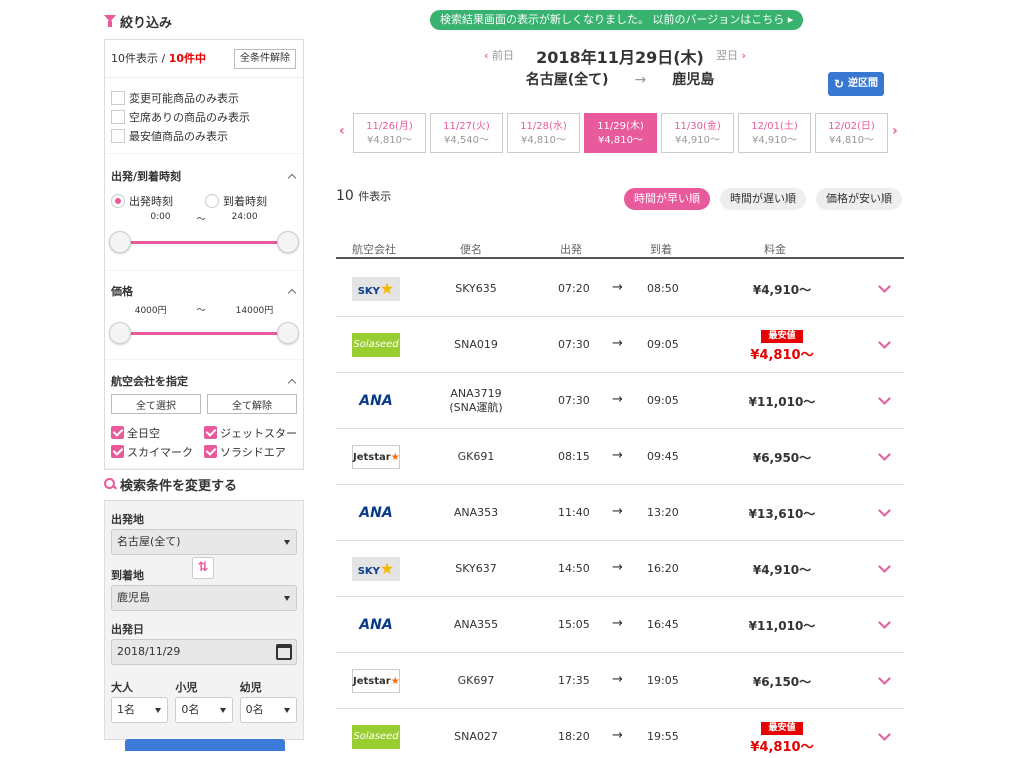  Describe the element at coordinates (697, 133) in the screenshot. I see `date-tab: 11/30(金) ¥4,910〜` at that location.